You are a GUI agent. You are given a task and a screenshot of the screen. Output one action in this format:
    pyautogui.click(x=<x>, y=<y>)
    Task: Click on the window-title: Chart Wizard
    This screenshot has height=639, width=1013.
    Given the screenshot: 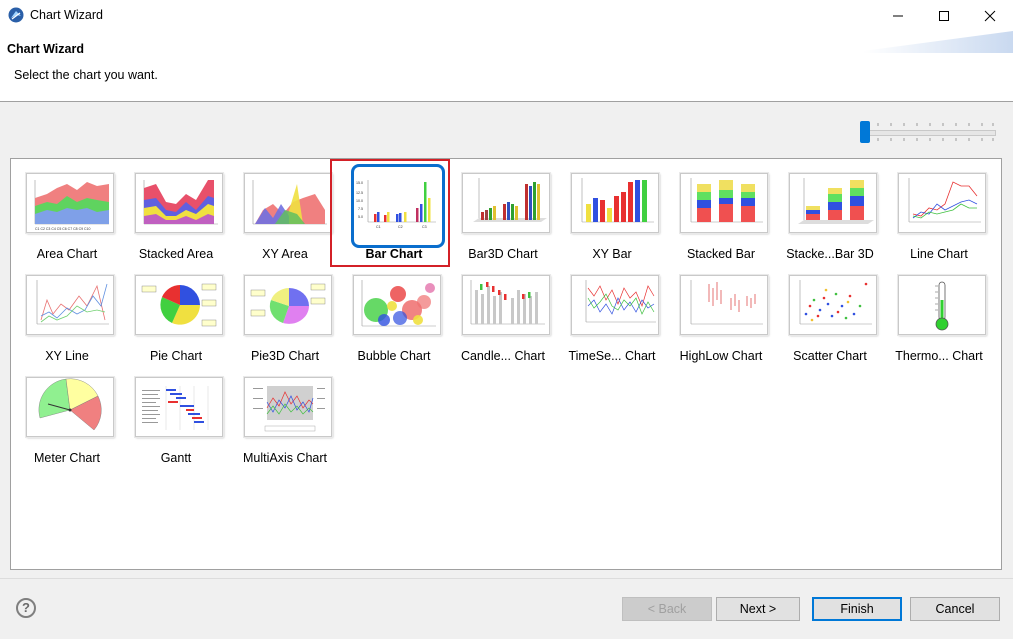 What is the action you would take?
    pyautogui.click(x=66, y=15)
    